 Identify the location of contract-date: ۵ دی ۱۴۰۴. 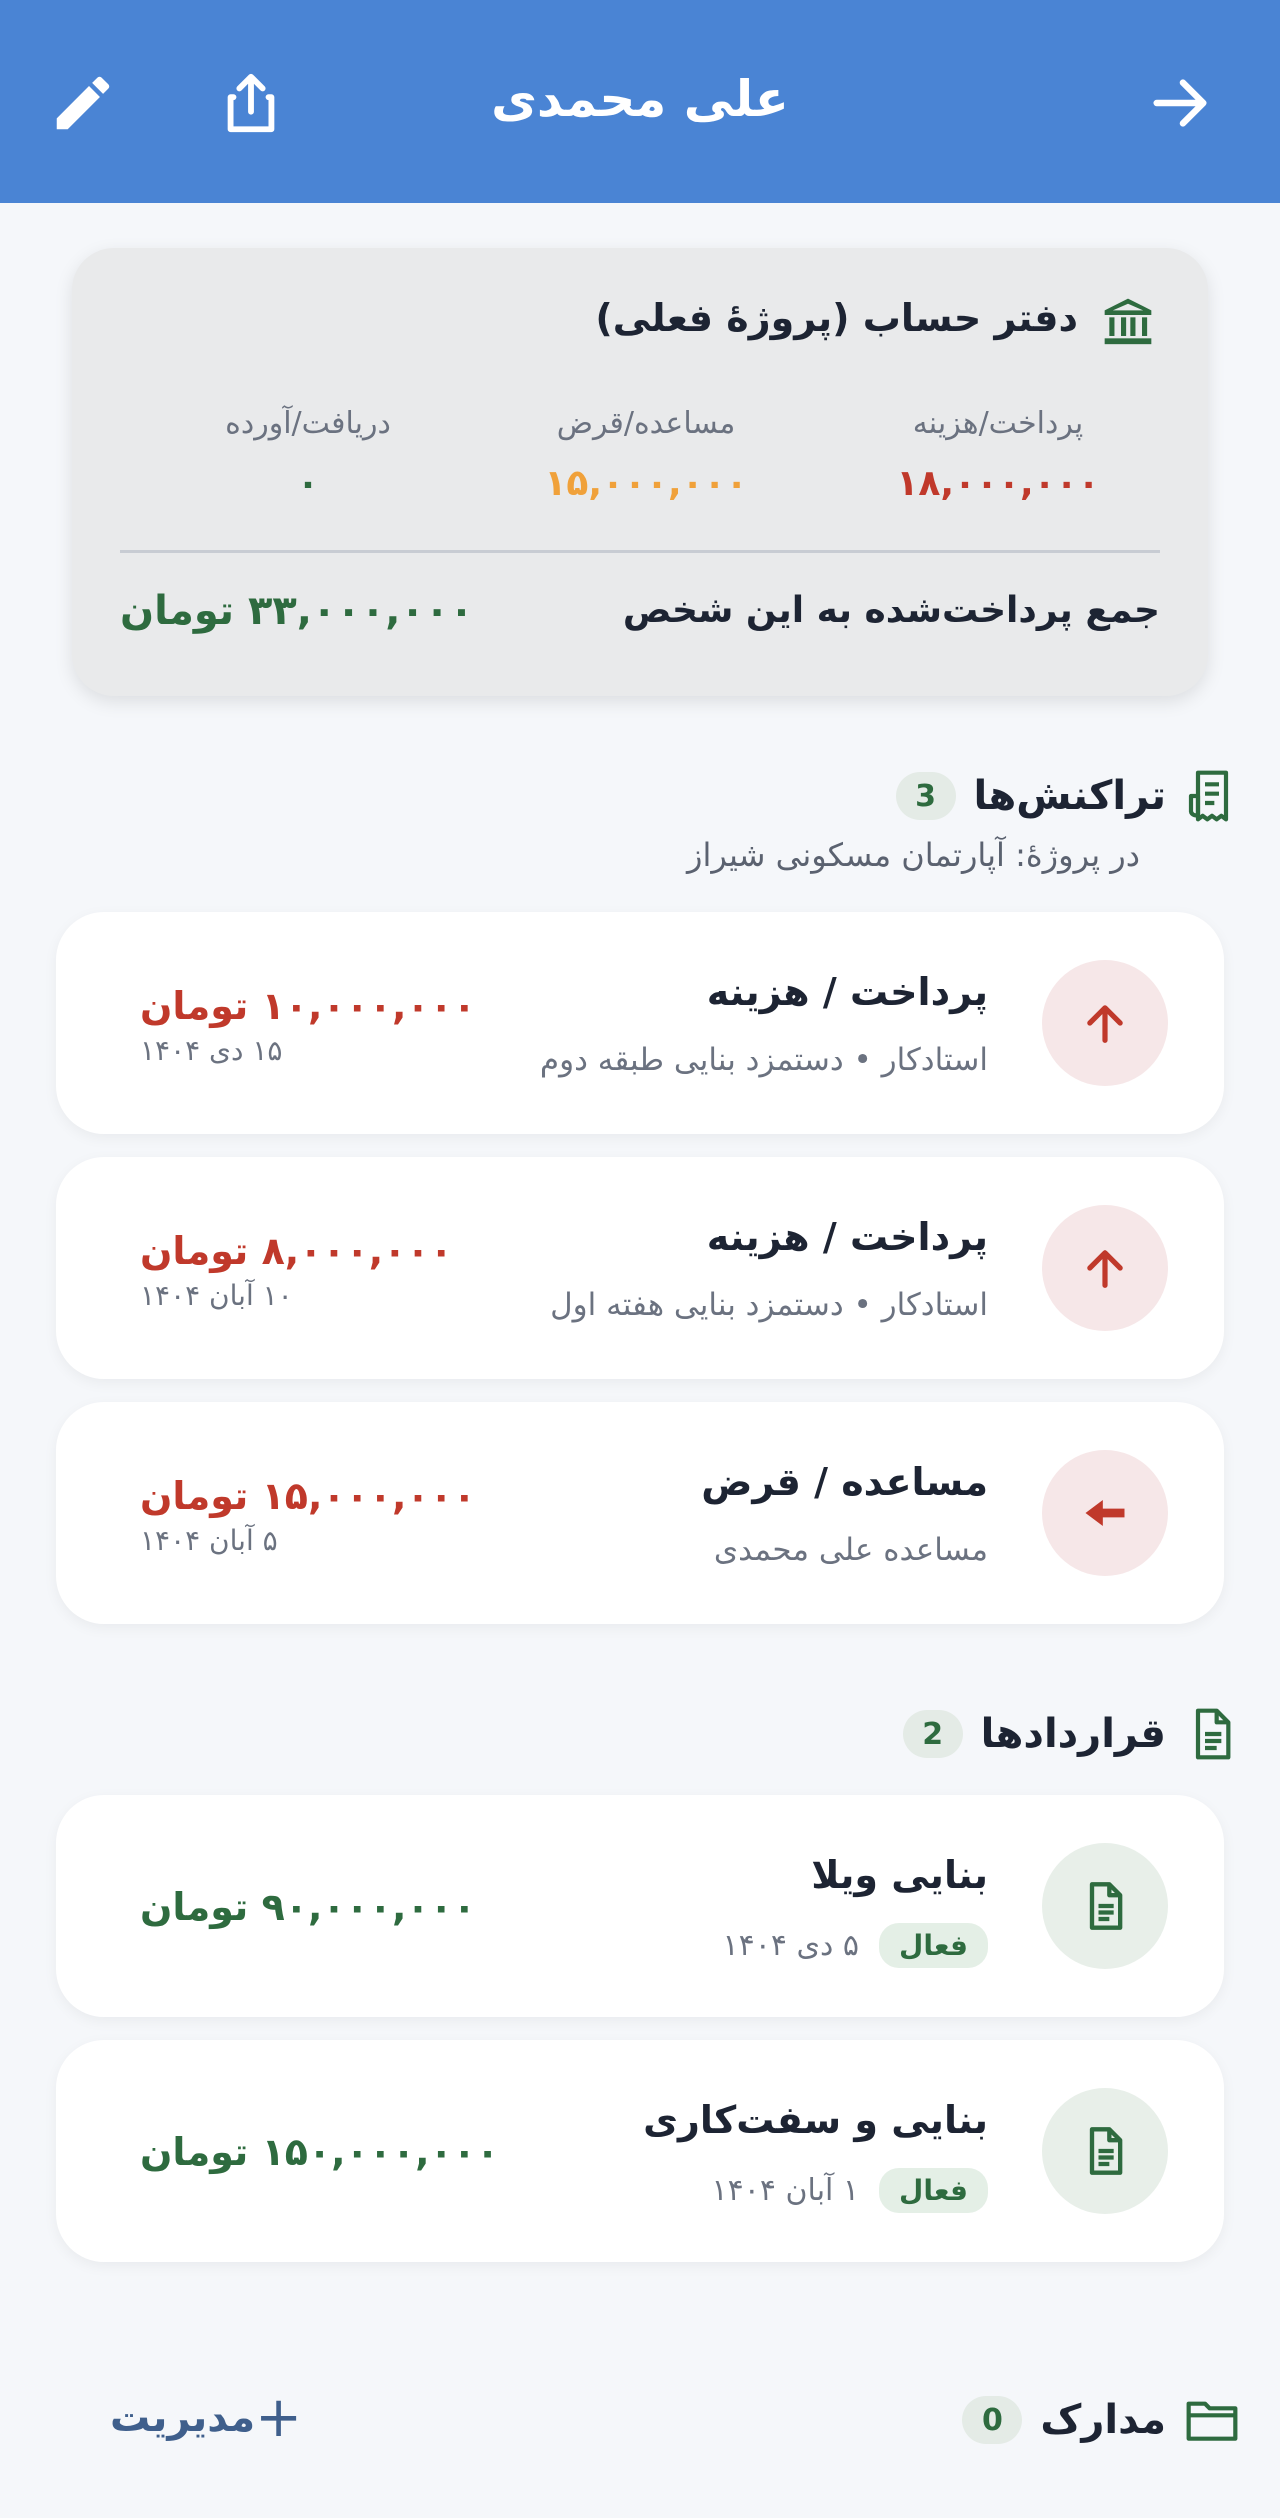
(791, 1945).